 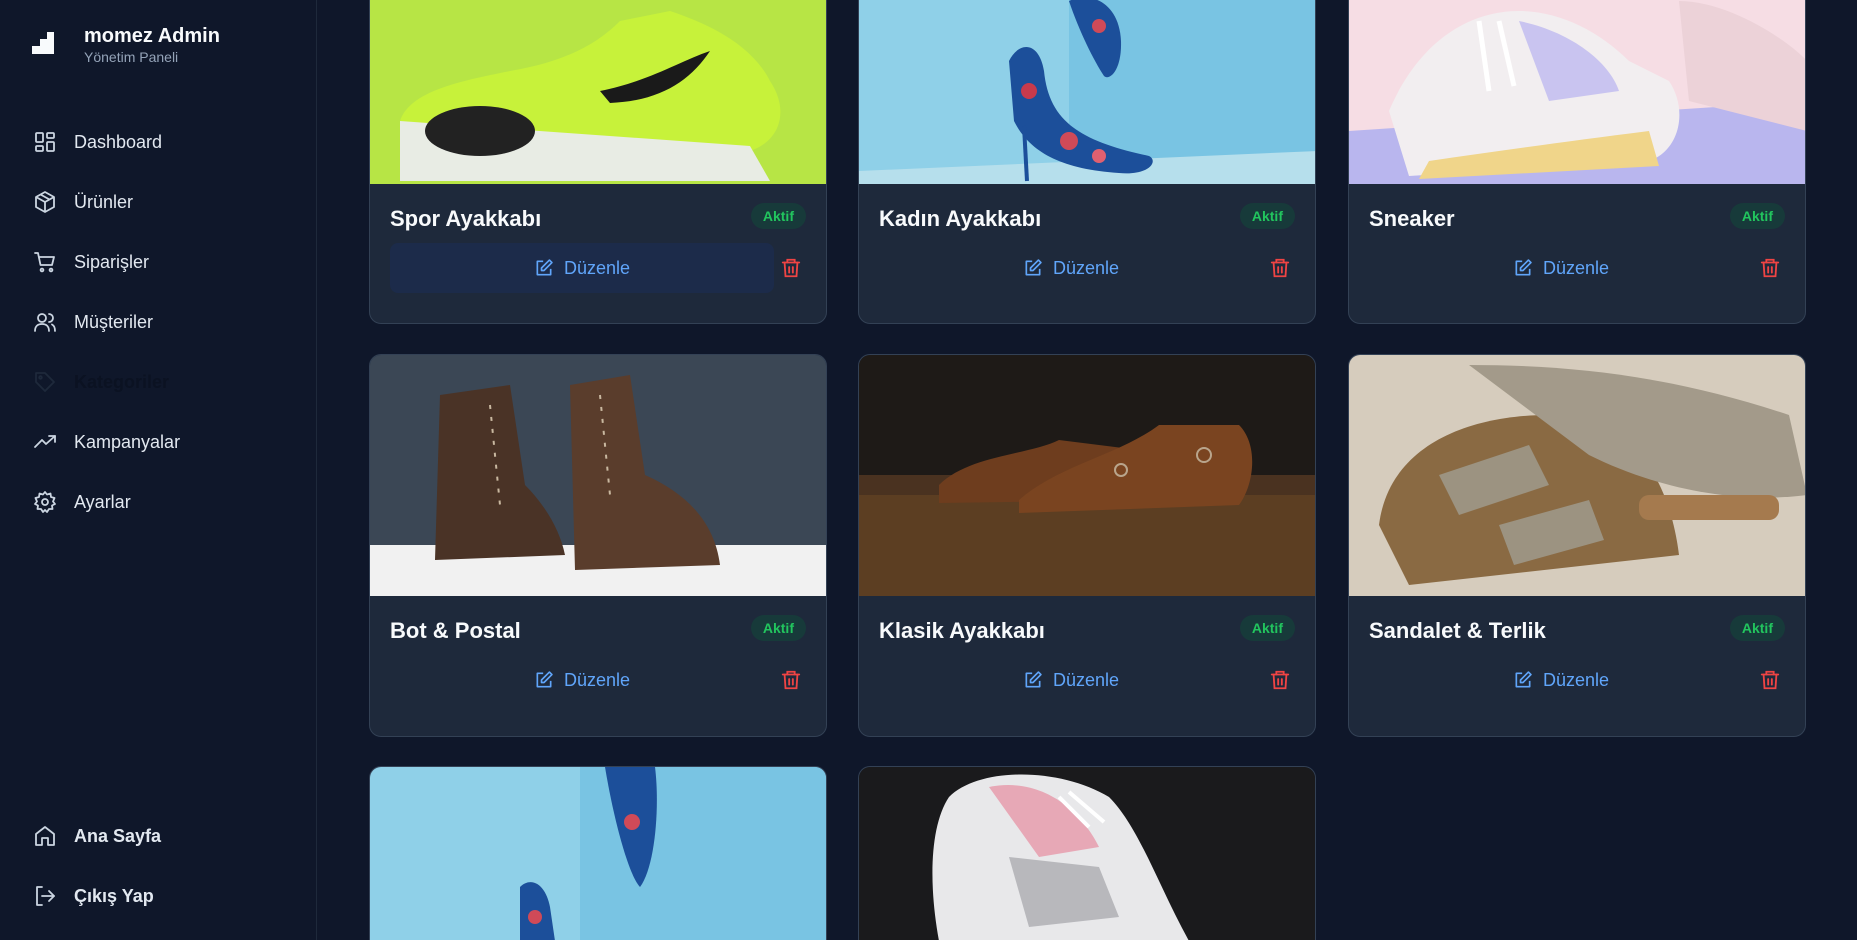 What do you see at coordinates (45, 382) in the screenshot?
I see `tag-icon` at bounding box center [45, 382].